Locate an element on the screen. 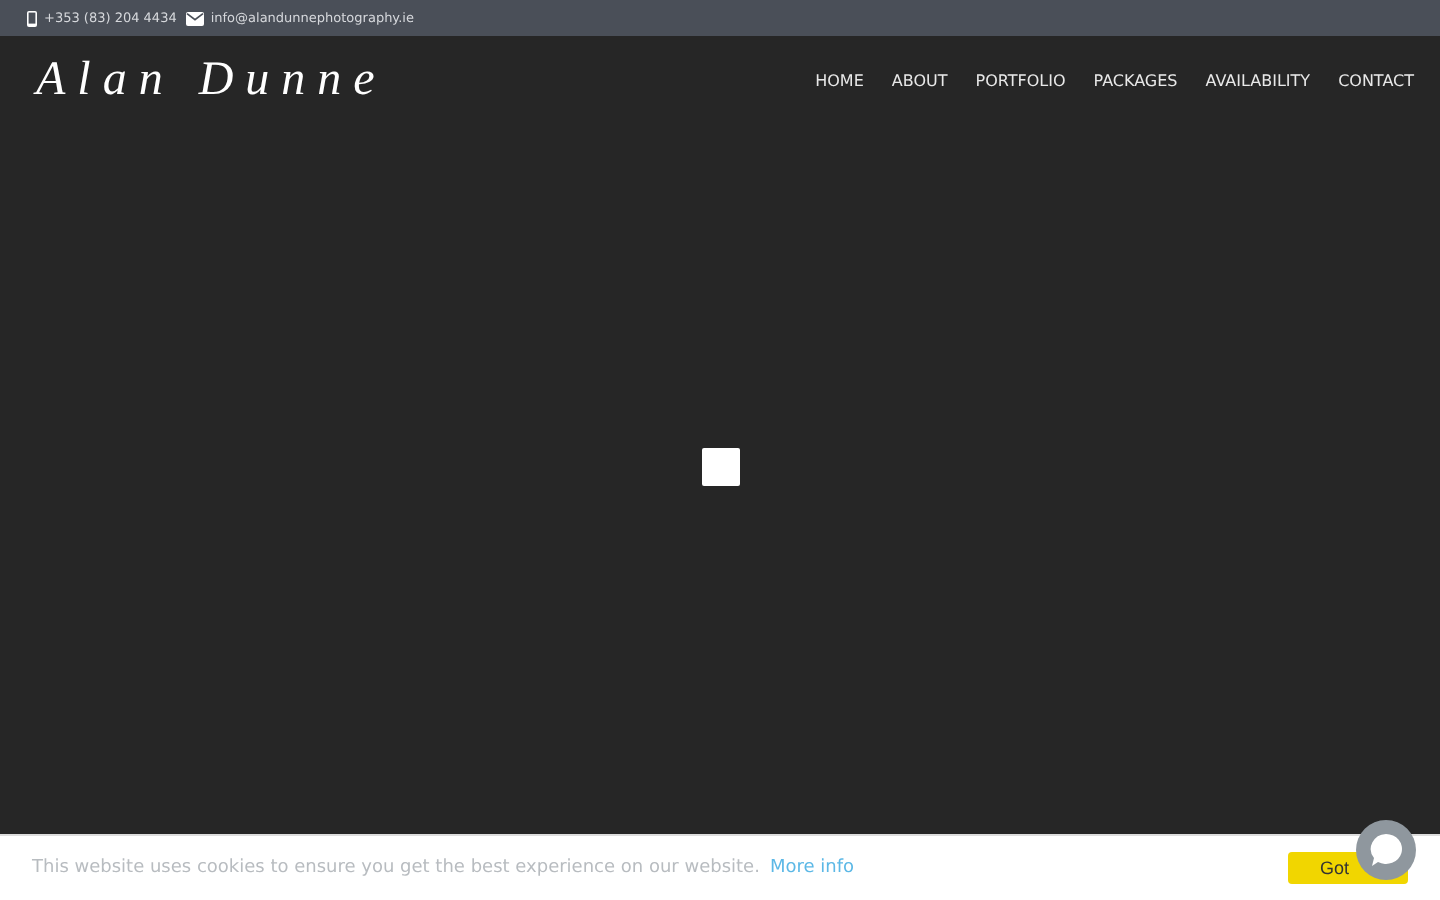 This screenshot has width=1440, height=900. nav-link: PORTFOLIO is located at coordinates (1020, 80).